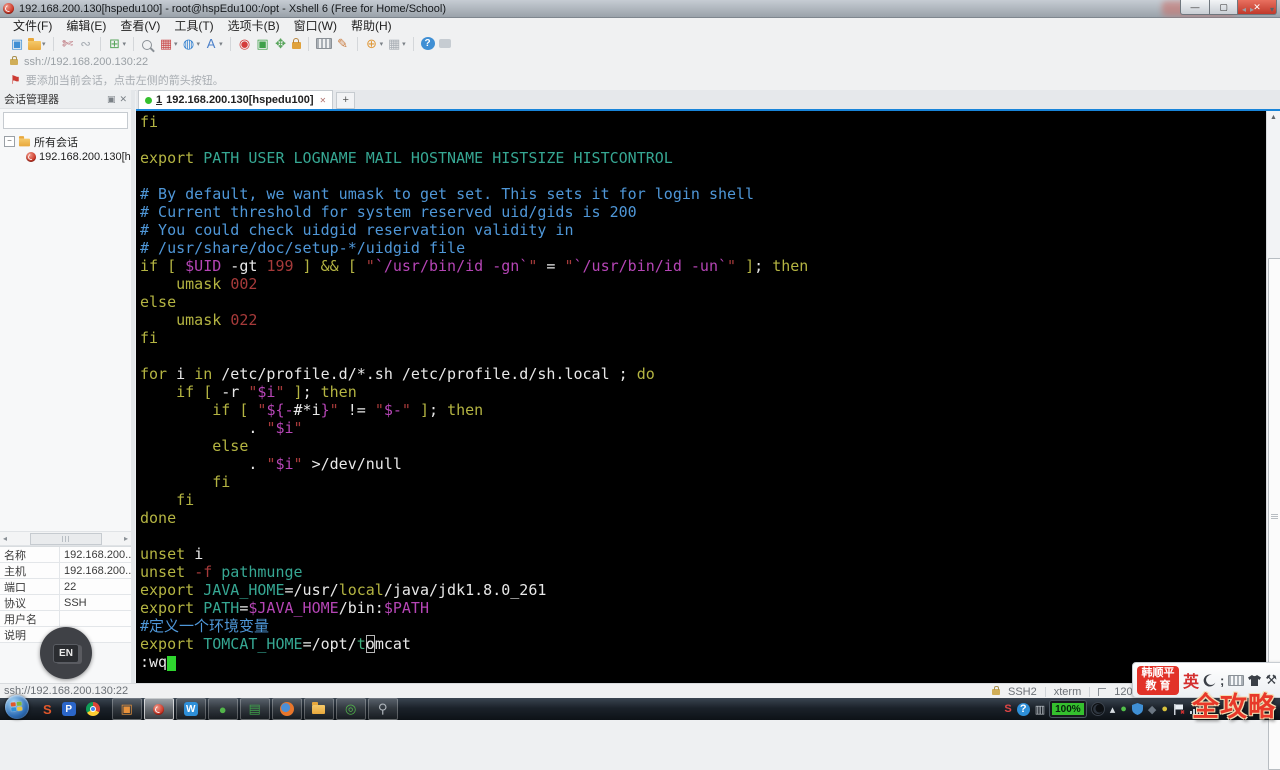 Image resolution: width=1280 pixels, height=770 pixels. Describe the element at coordinates (140, 25) in the screenshot. I see `menu-item-2: 查看(V)` at that location.